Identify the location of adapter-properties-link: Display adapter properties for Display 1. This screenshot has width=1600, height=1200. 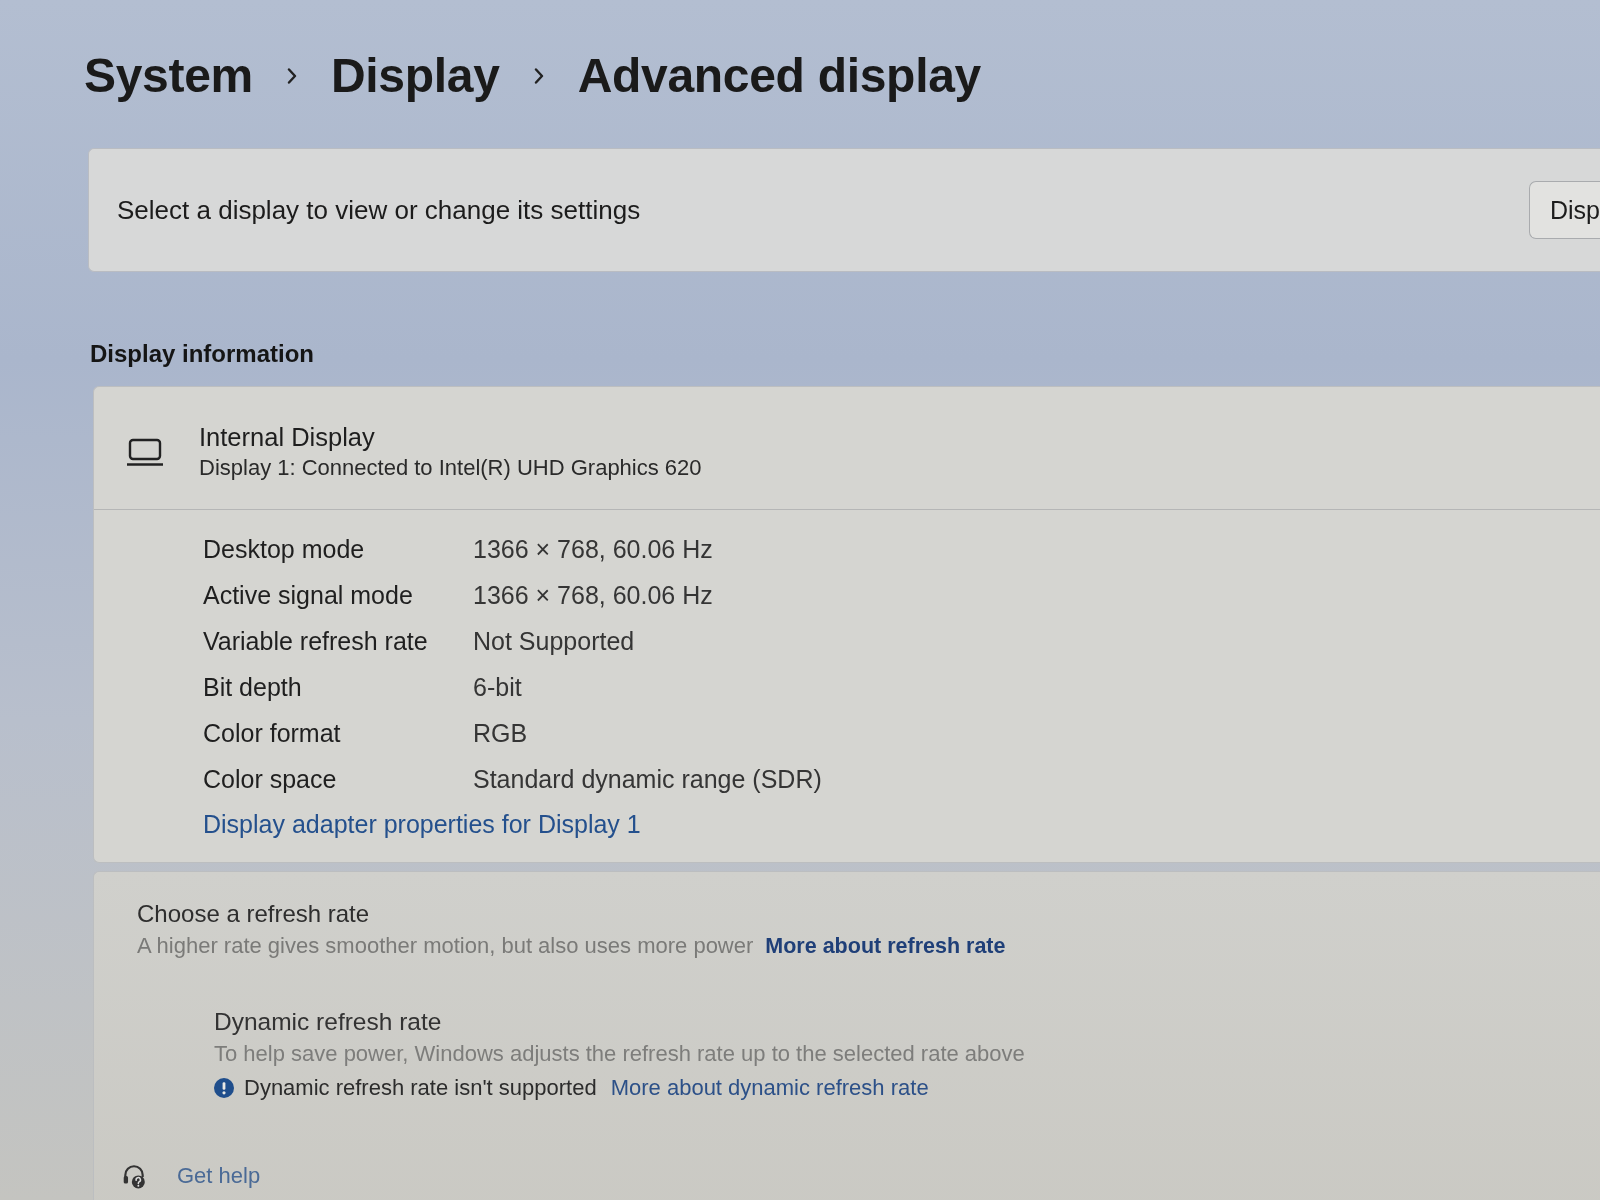
(422, 824).